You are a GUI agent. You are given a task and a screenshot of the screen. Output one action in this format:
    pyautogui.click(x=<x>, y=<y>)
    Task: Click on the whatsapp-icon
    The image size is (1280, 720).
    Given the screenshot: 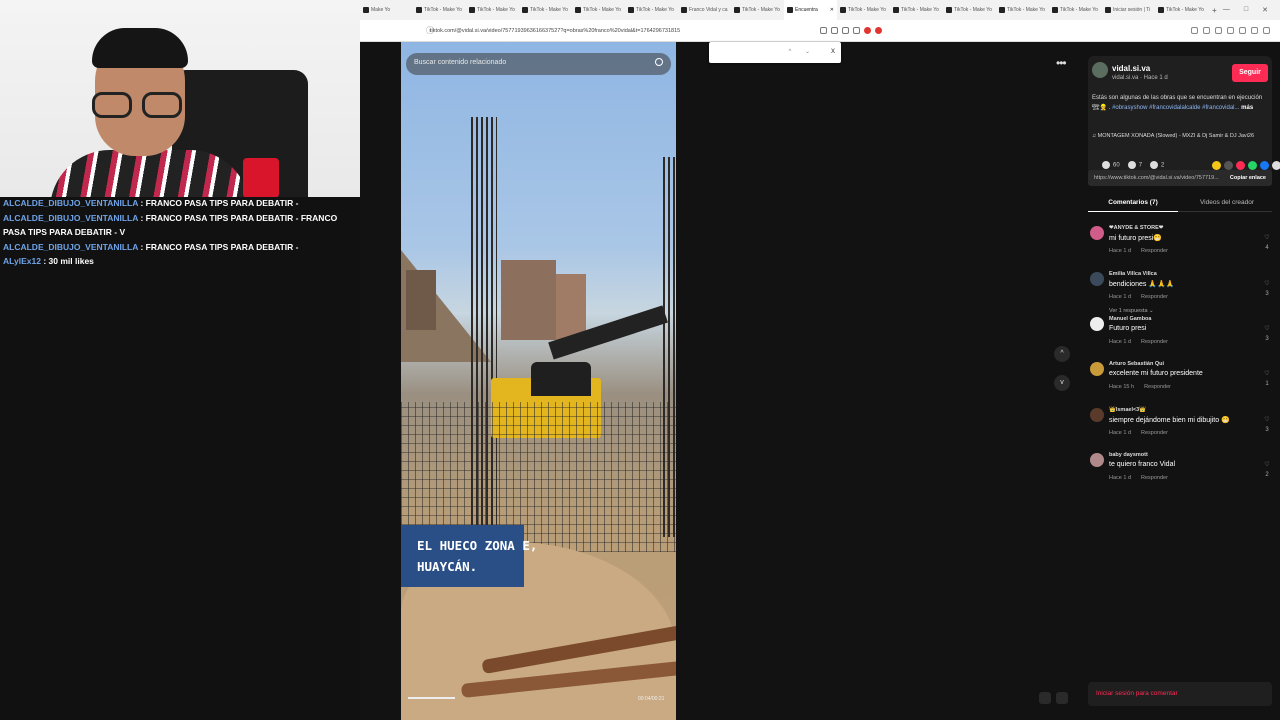 What is the action you would take?
    pyautogui.click(x=1252, y=165)
    